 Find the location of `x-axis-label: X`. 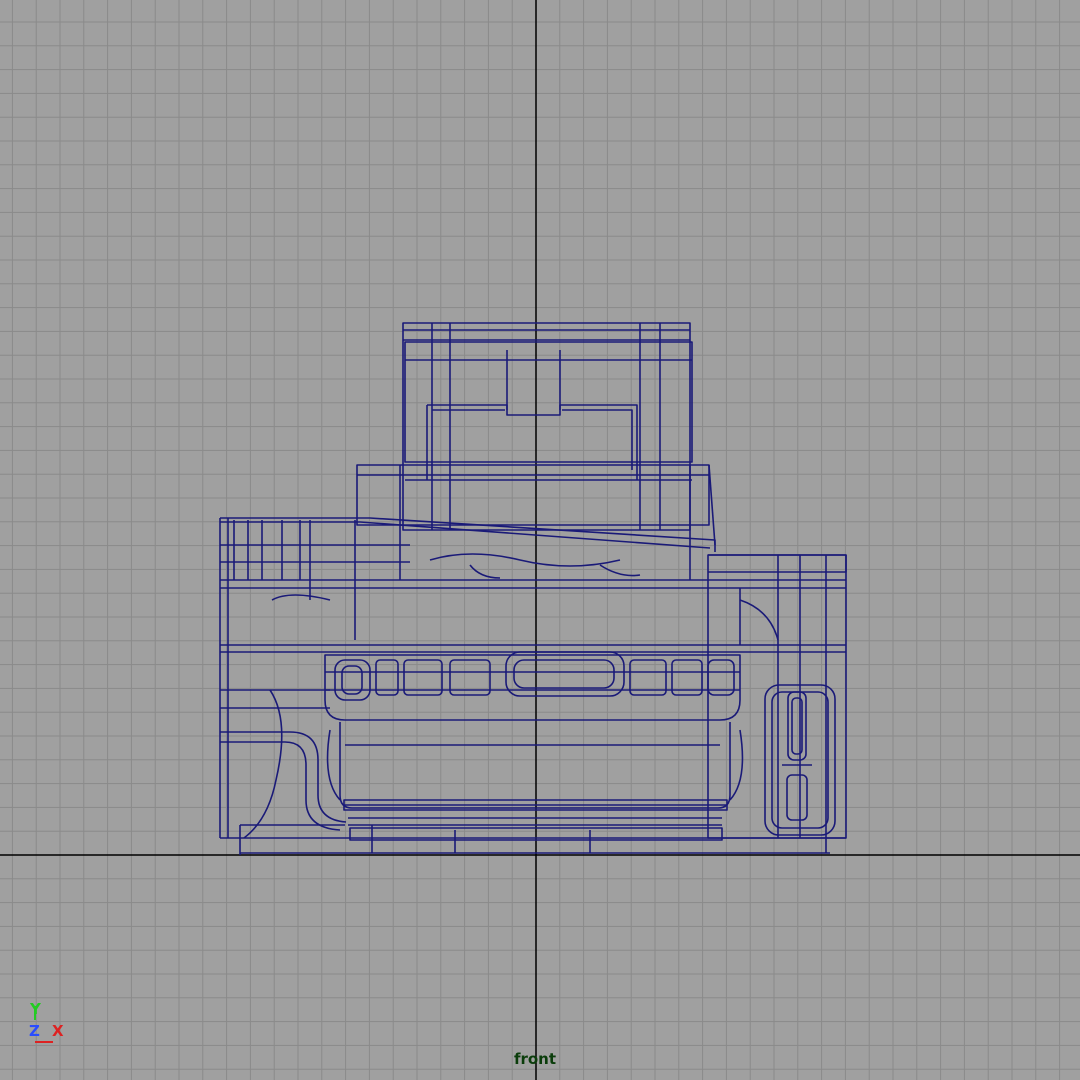

x-axis-label: X is located at coordinates (58, 1031).